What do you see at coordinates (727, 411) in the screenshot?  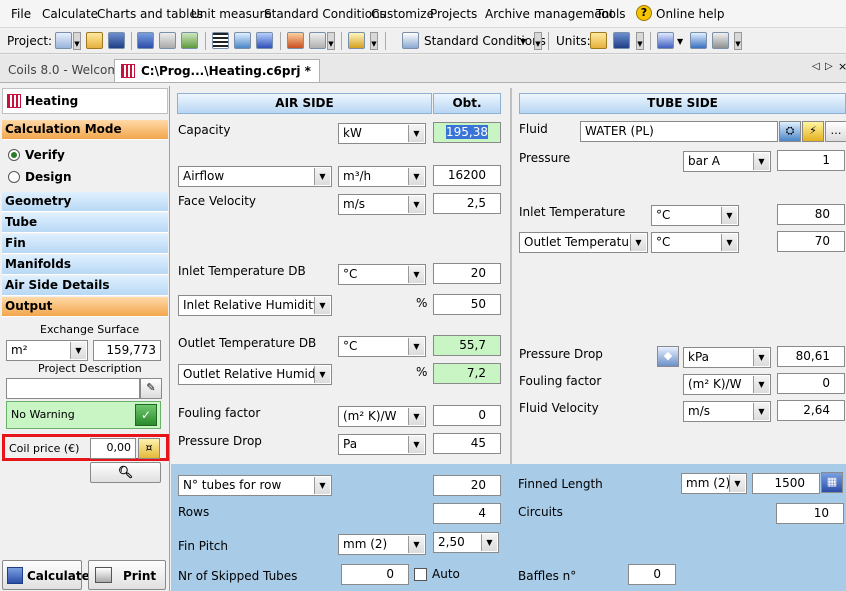 I see `fluid-velocity-unit-select: m/s ▼` at bounding box center [727, 411].